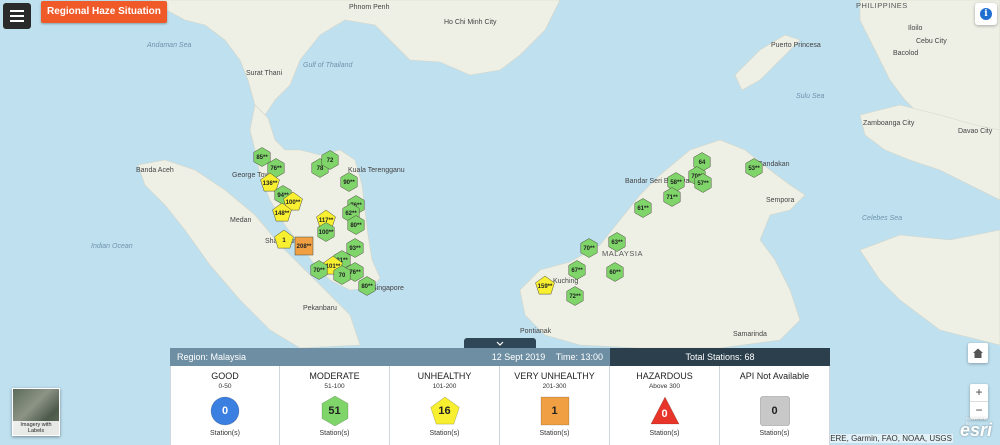  I want to click on menu-button, so click(17, 16).